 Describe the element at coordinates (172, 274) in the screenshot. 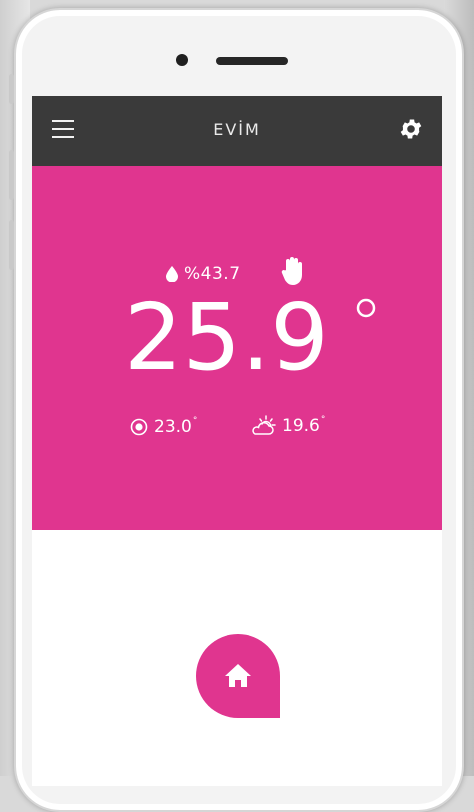

I see `drop-icon` at that location.